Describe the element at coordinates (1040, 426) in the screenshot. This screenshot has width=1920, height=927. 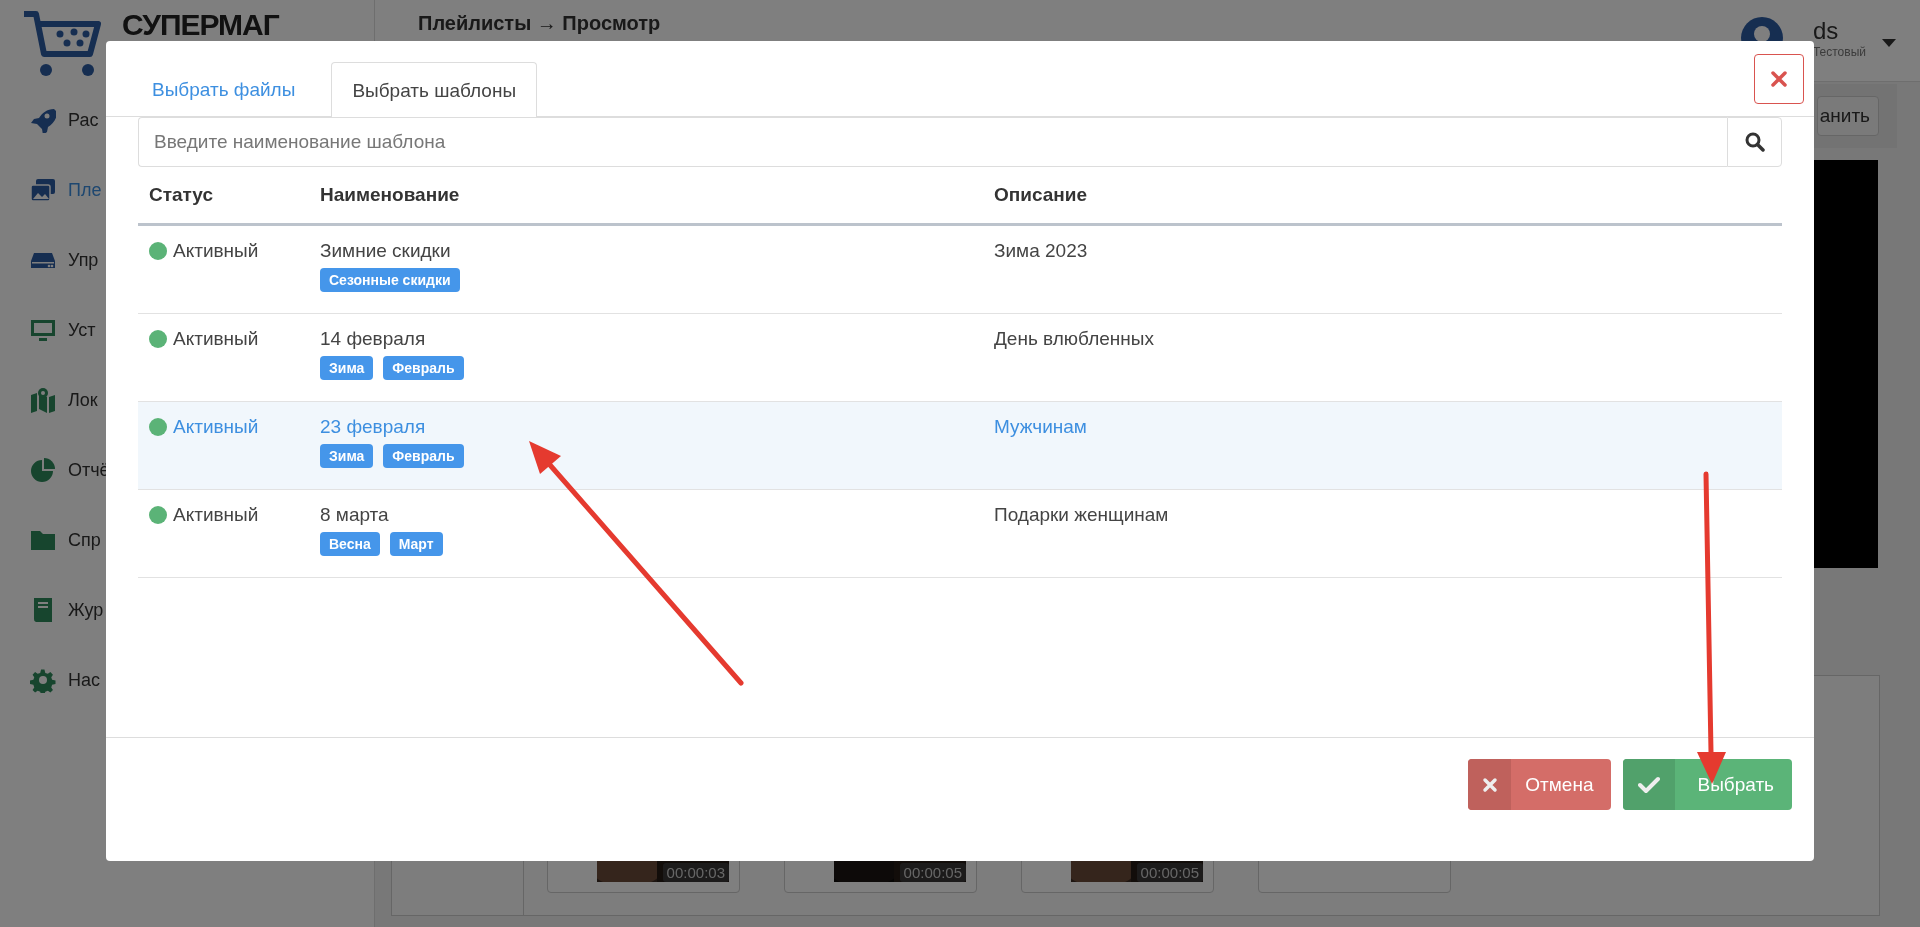
I see `description-text: Мужчинам` at that location.